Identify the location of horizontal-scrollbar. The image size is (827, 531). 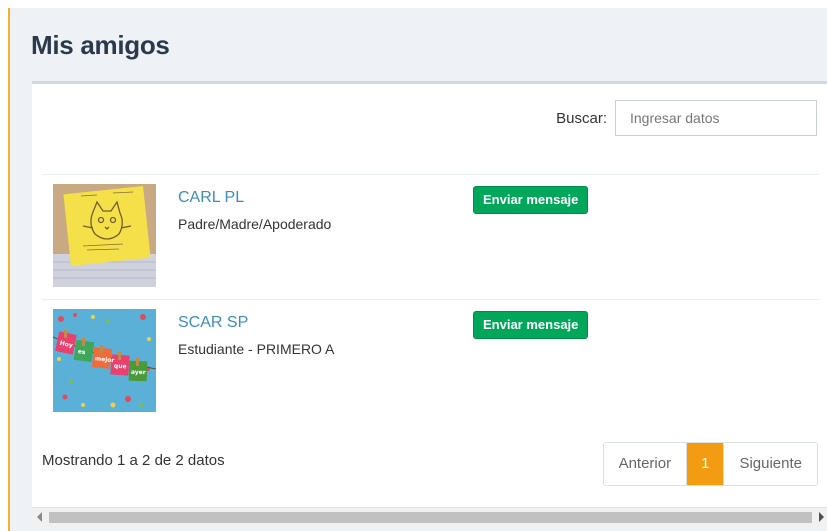
(429, 517).